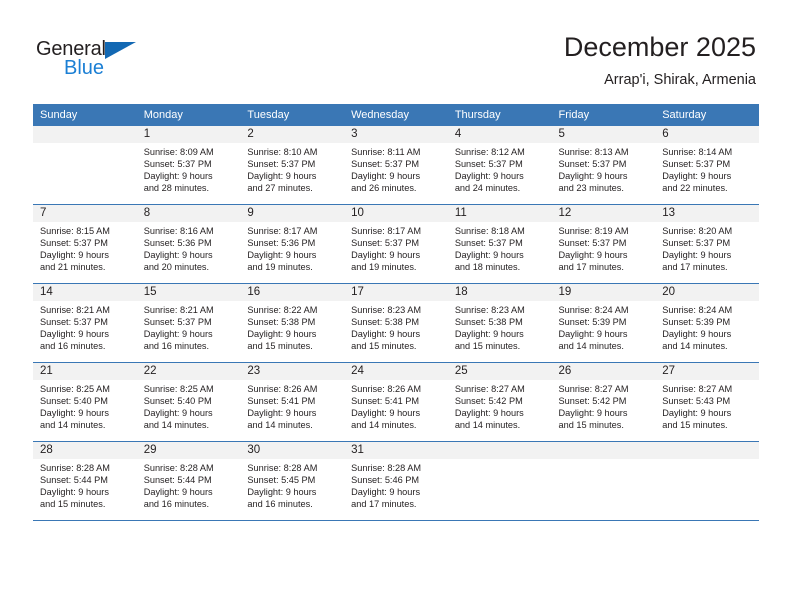  Describe the element at coordinates (386, 152) in the screenshot. I see `day-info-sunrise: Sunrise: 8:11 AM` at that location.